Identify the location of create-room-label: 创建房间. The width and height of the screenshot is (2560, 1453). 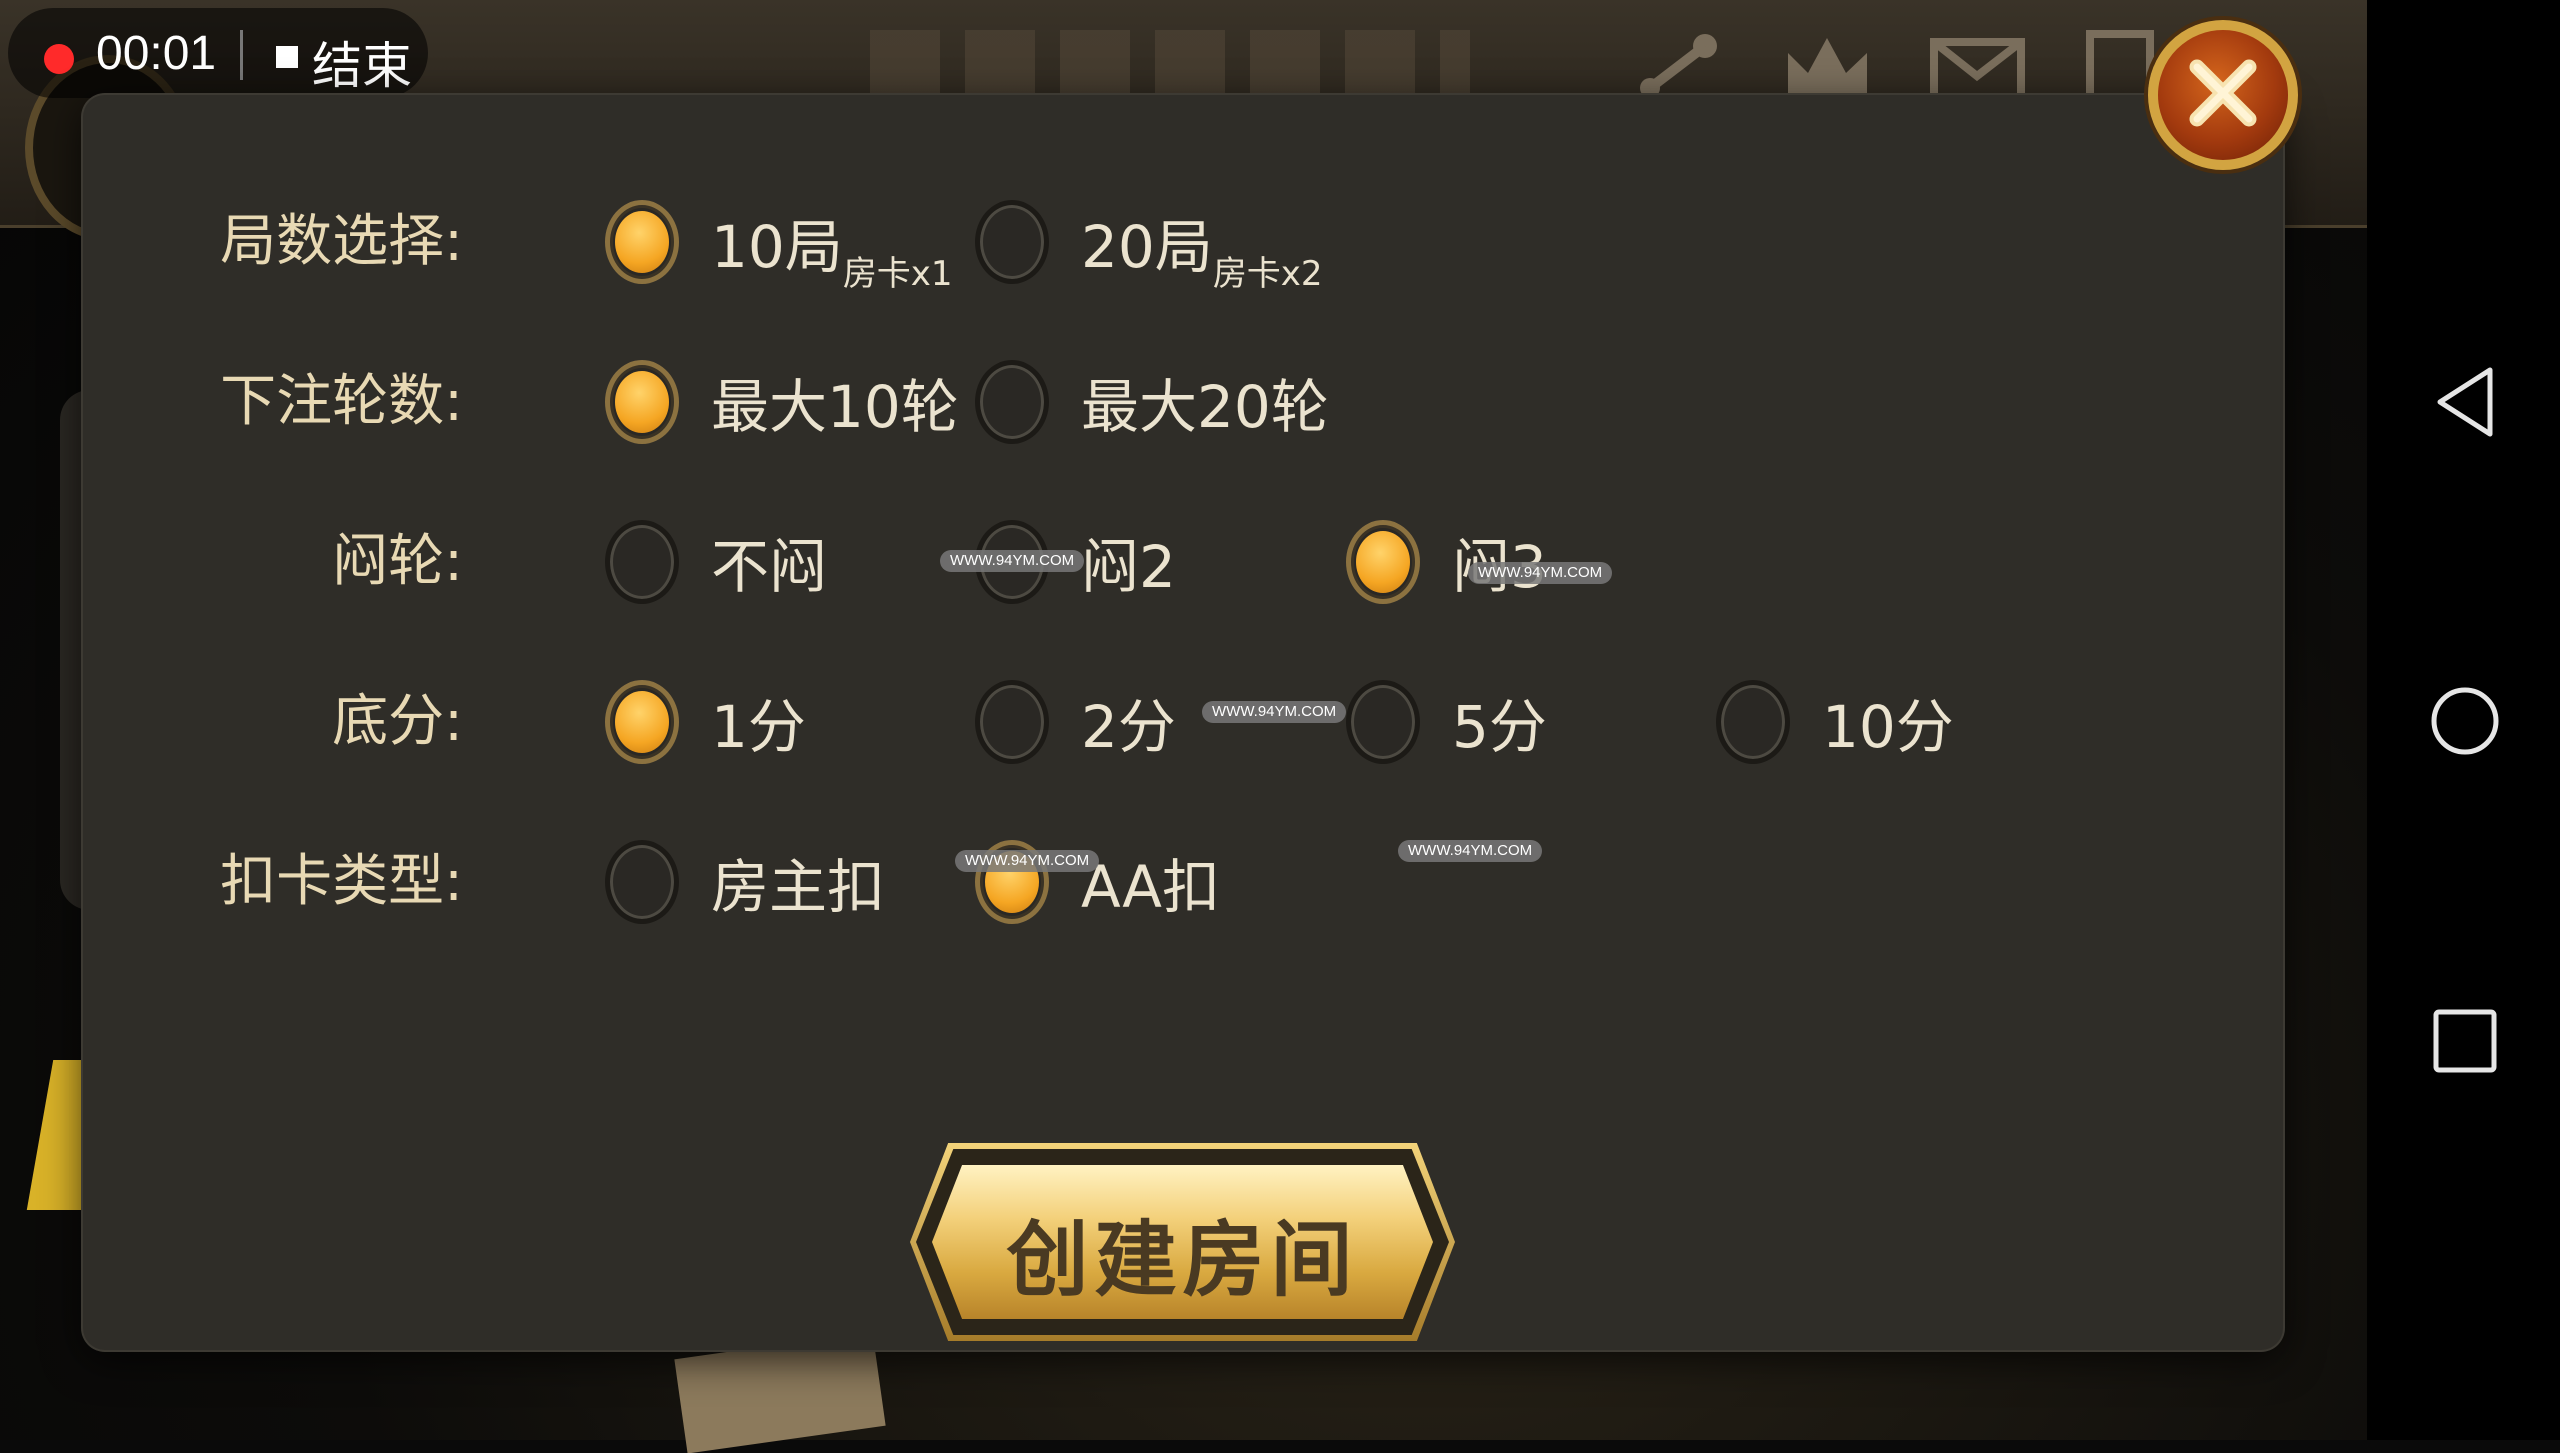
(1182, 1260).